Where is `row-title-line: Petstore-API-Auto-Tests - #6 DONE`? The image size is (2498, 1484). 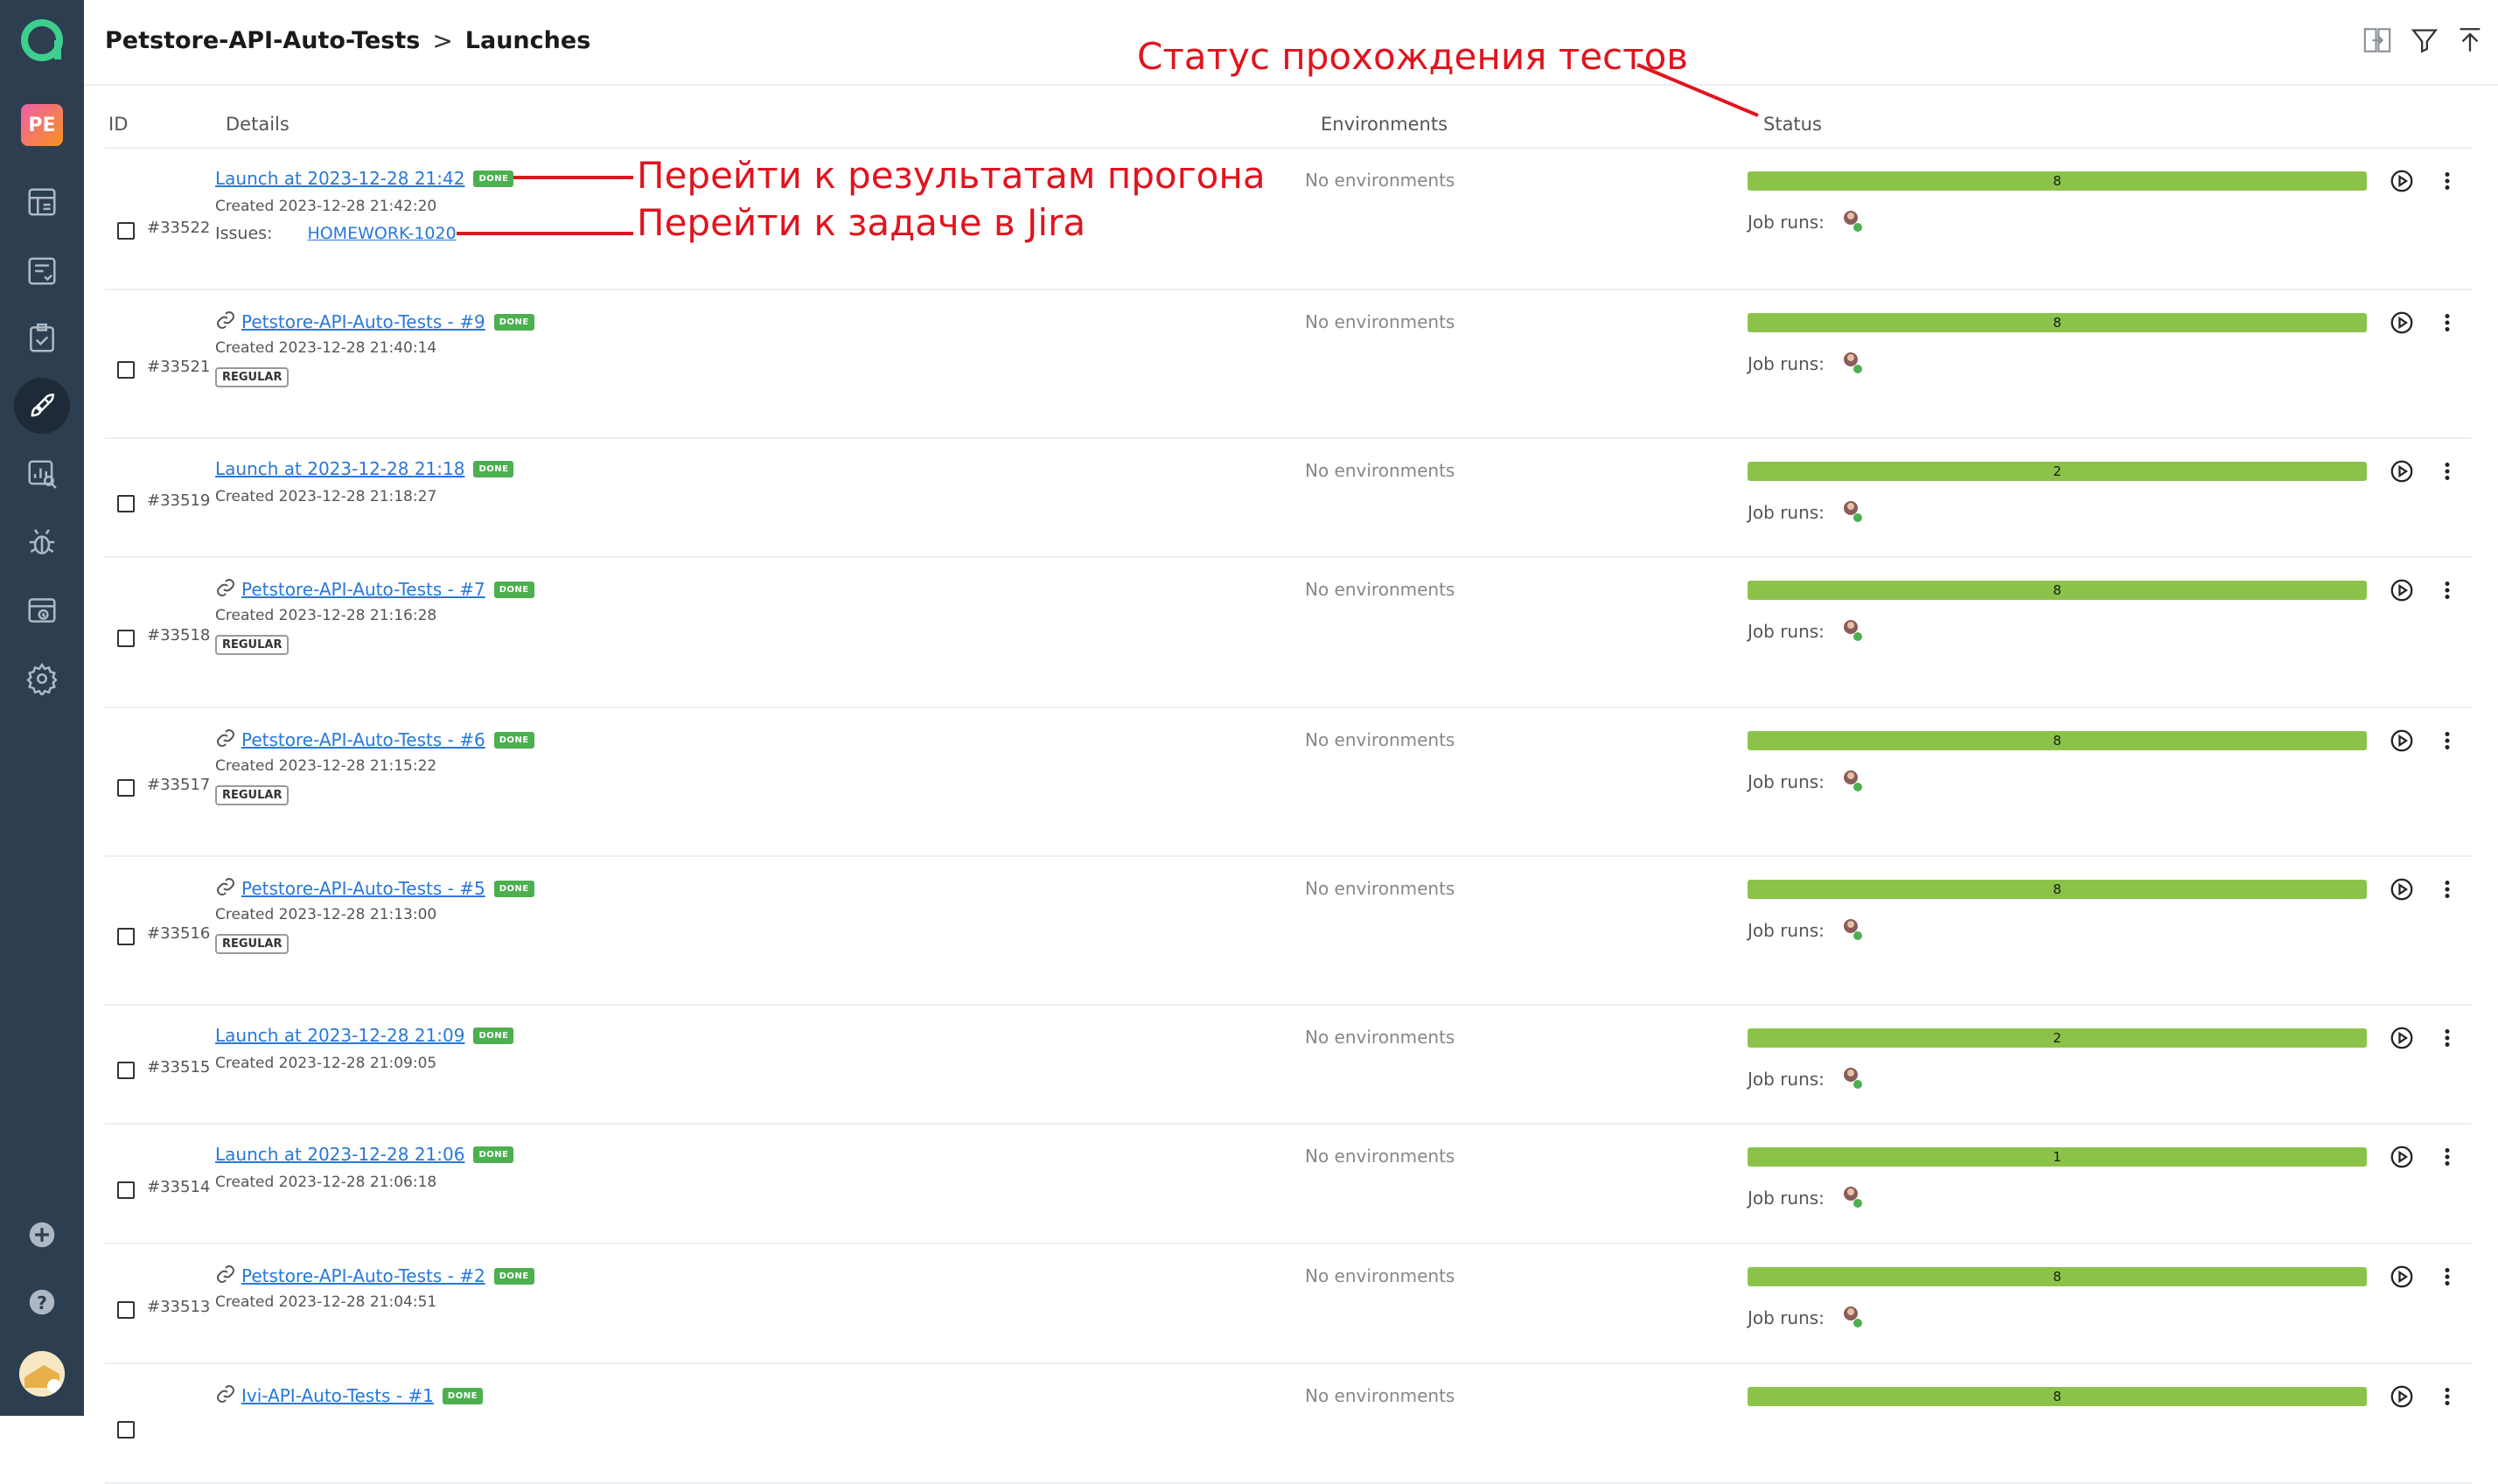
row-title-line: Petstore-API-Auto-Tests - #6 DONE is located at coordinates (374, 740).